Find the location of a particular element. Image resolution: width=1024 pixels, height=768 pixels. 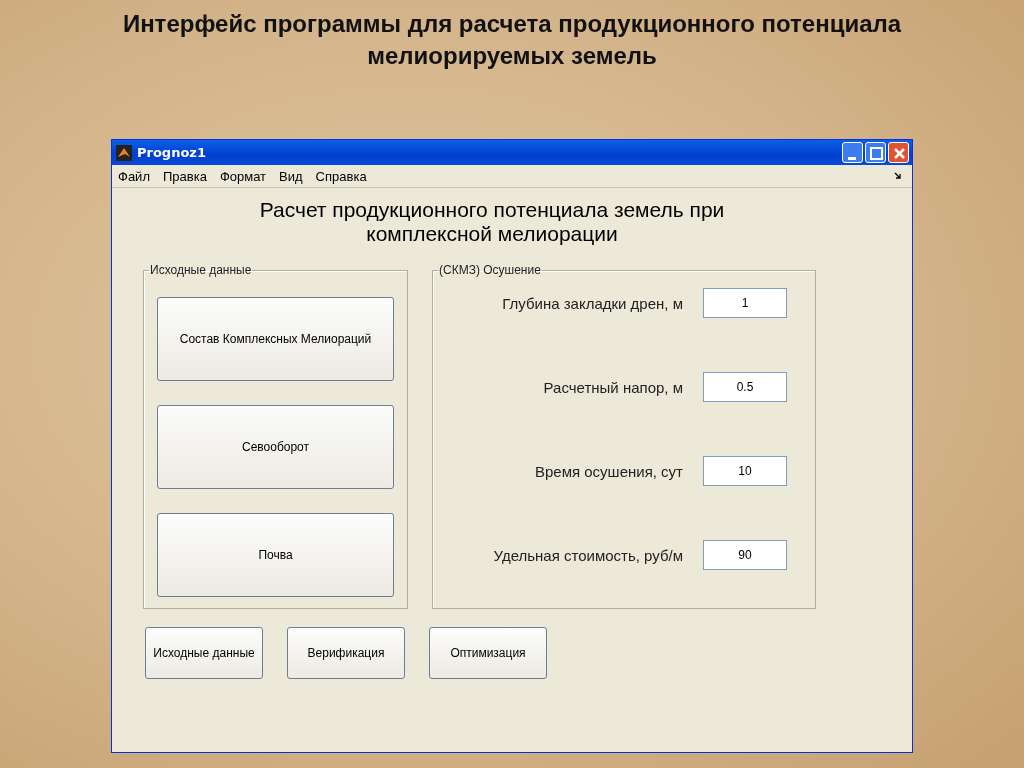

heading-text: комплексной мелиорации is located at coordinates (492, 234).